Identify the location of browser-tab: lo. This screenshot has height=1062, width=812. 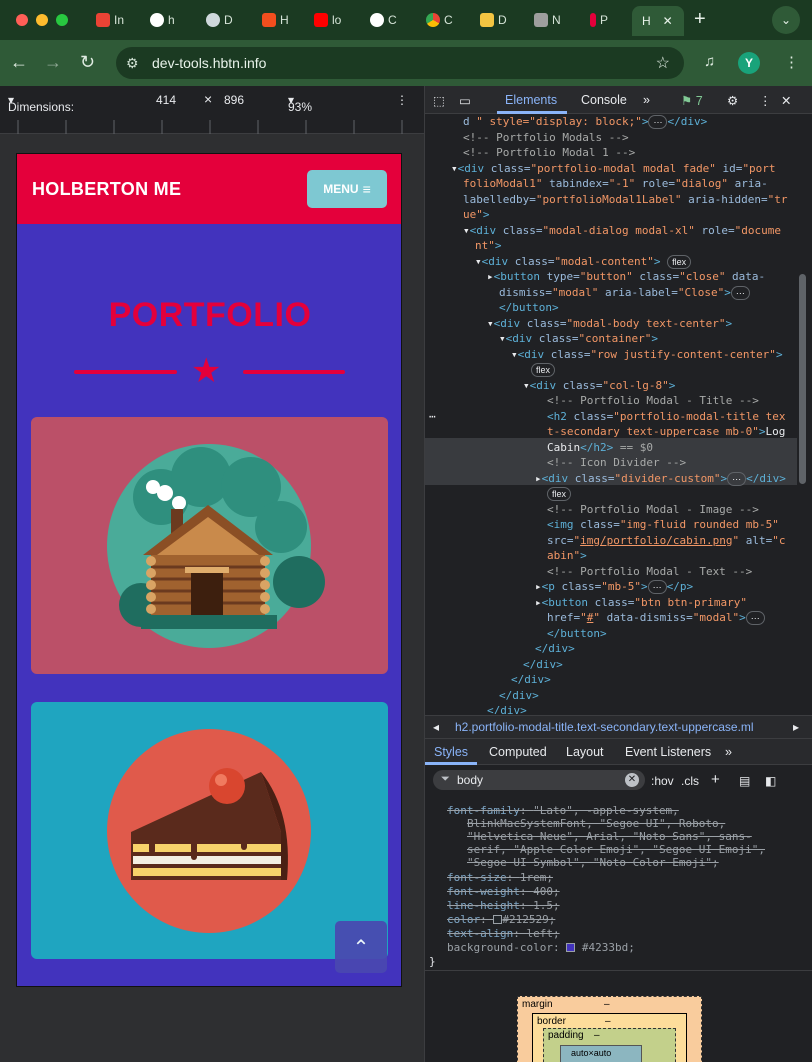
(327, 20).